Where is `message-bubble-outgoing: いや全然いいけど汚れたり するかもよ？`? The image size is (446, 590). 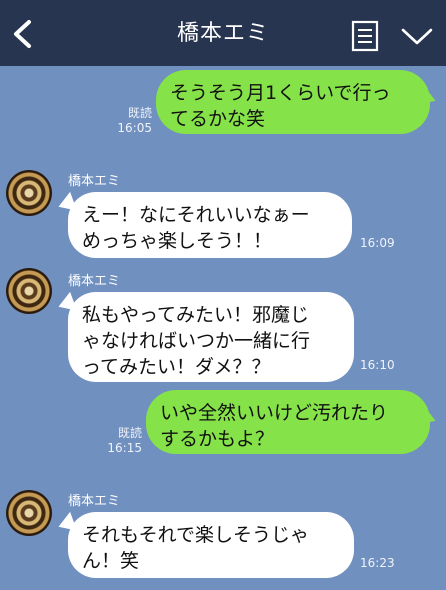 message-bubble-outgoing: いや全然いいけど汚れたり するかもよ？ is located at coordinates (288, 422).